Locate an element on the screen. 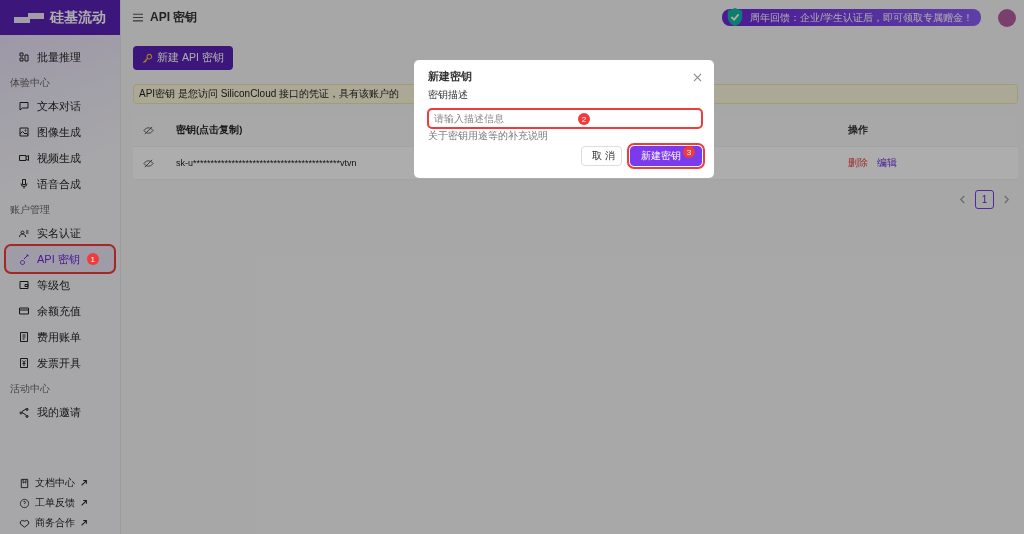 Image resolution: width=1024 pixels, height=534 pixels. key-icon is located at coordinates (147, 58).